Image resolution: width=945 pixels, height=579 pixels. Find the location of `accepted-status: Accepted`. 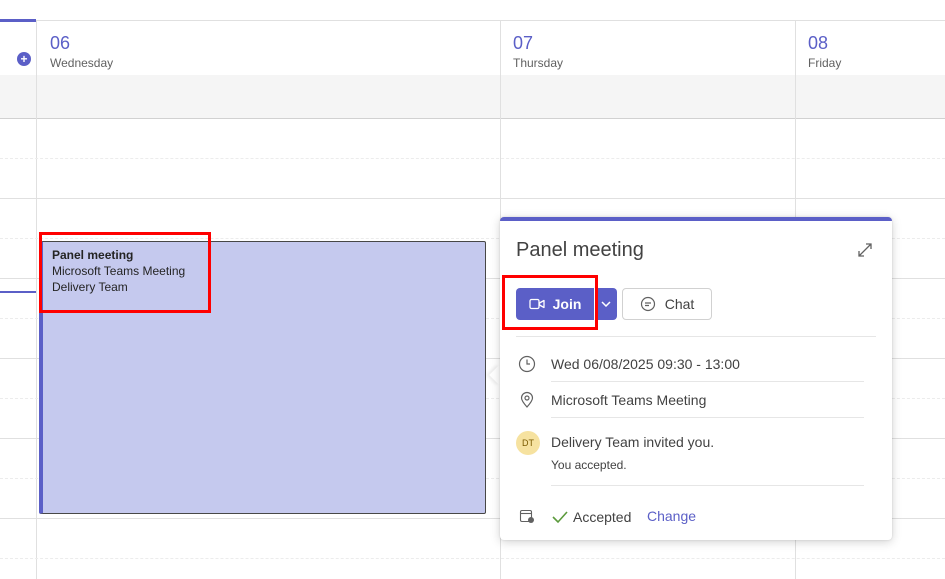

accepted-status: Accepted is located at coordinates (602, 517).